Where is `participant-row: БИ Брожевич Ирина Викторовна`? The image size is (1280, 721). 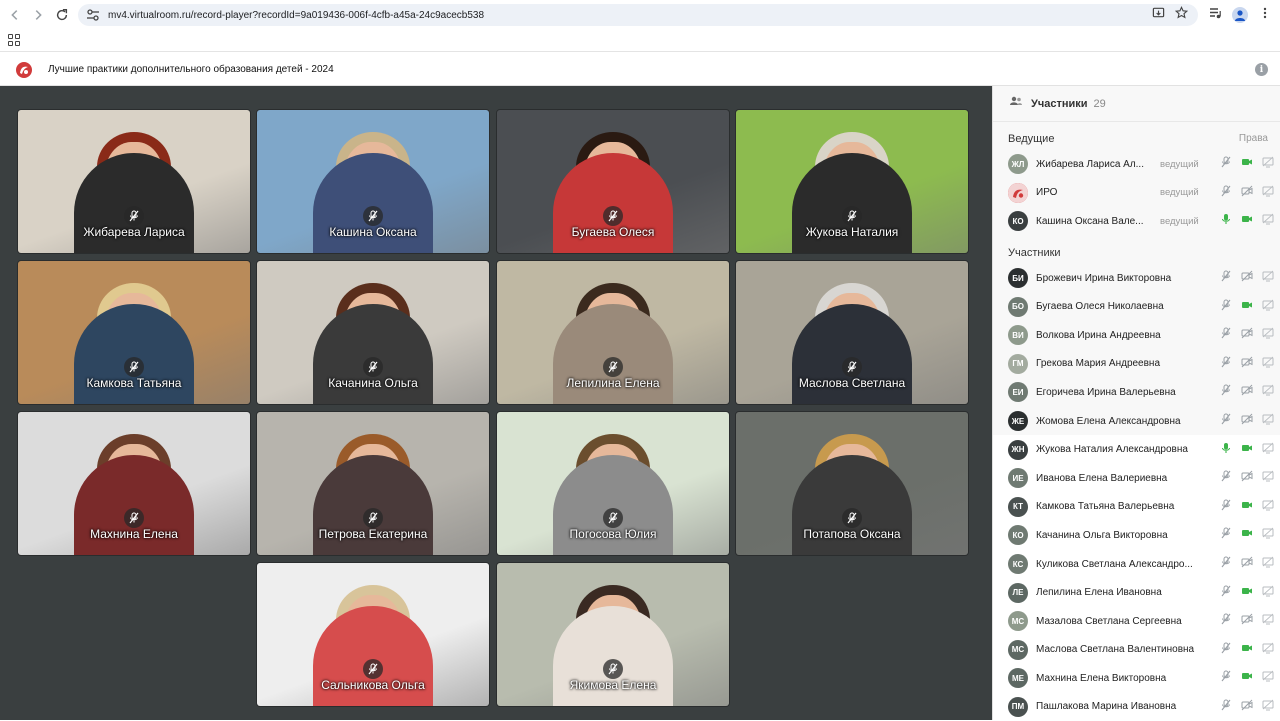 participant-row: БИ Брожевич Ирина Викторовна is located at coordinates (1136, 278).